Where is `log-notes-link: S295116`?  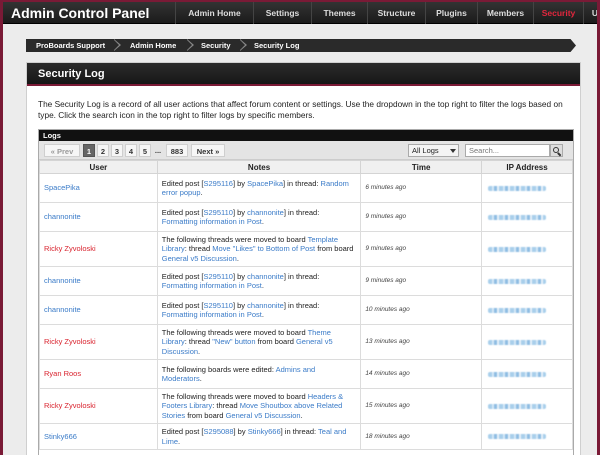 log-notes-link: S295116 is located at coordinates (217, 183).